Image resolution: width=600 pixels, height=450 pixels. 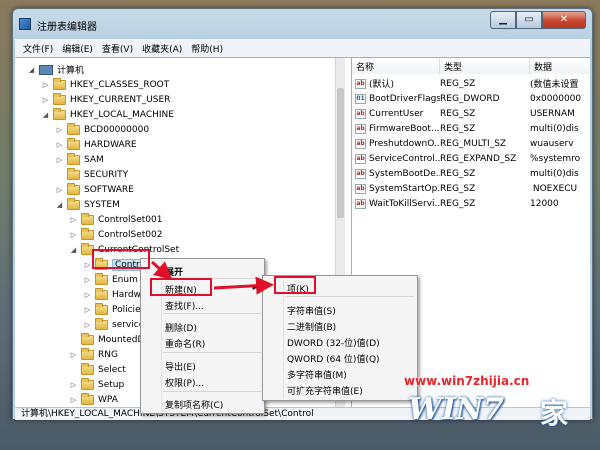 What do you see at coordinates (96, 384) in the screenshot?
I see `tree-item-setup: ▷ Setup` at bounding box center [96, 384].